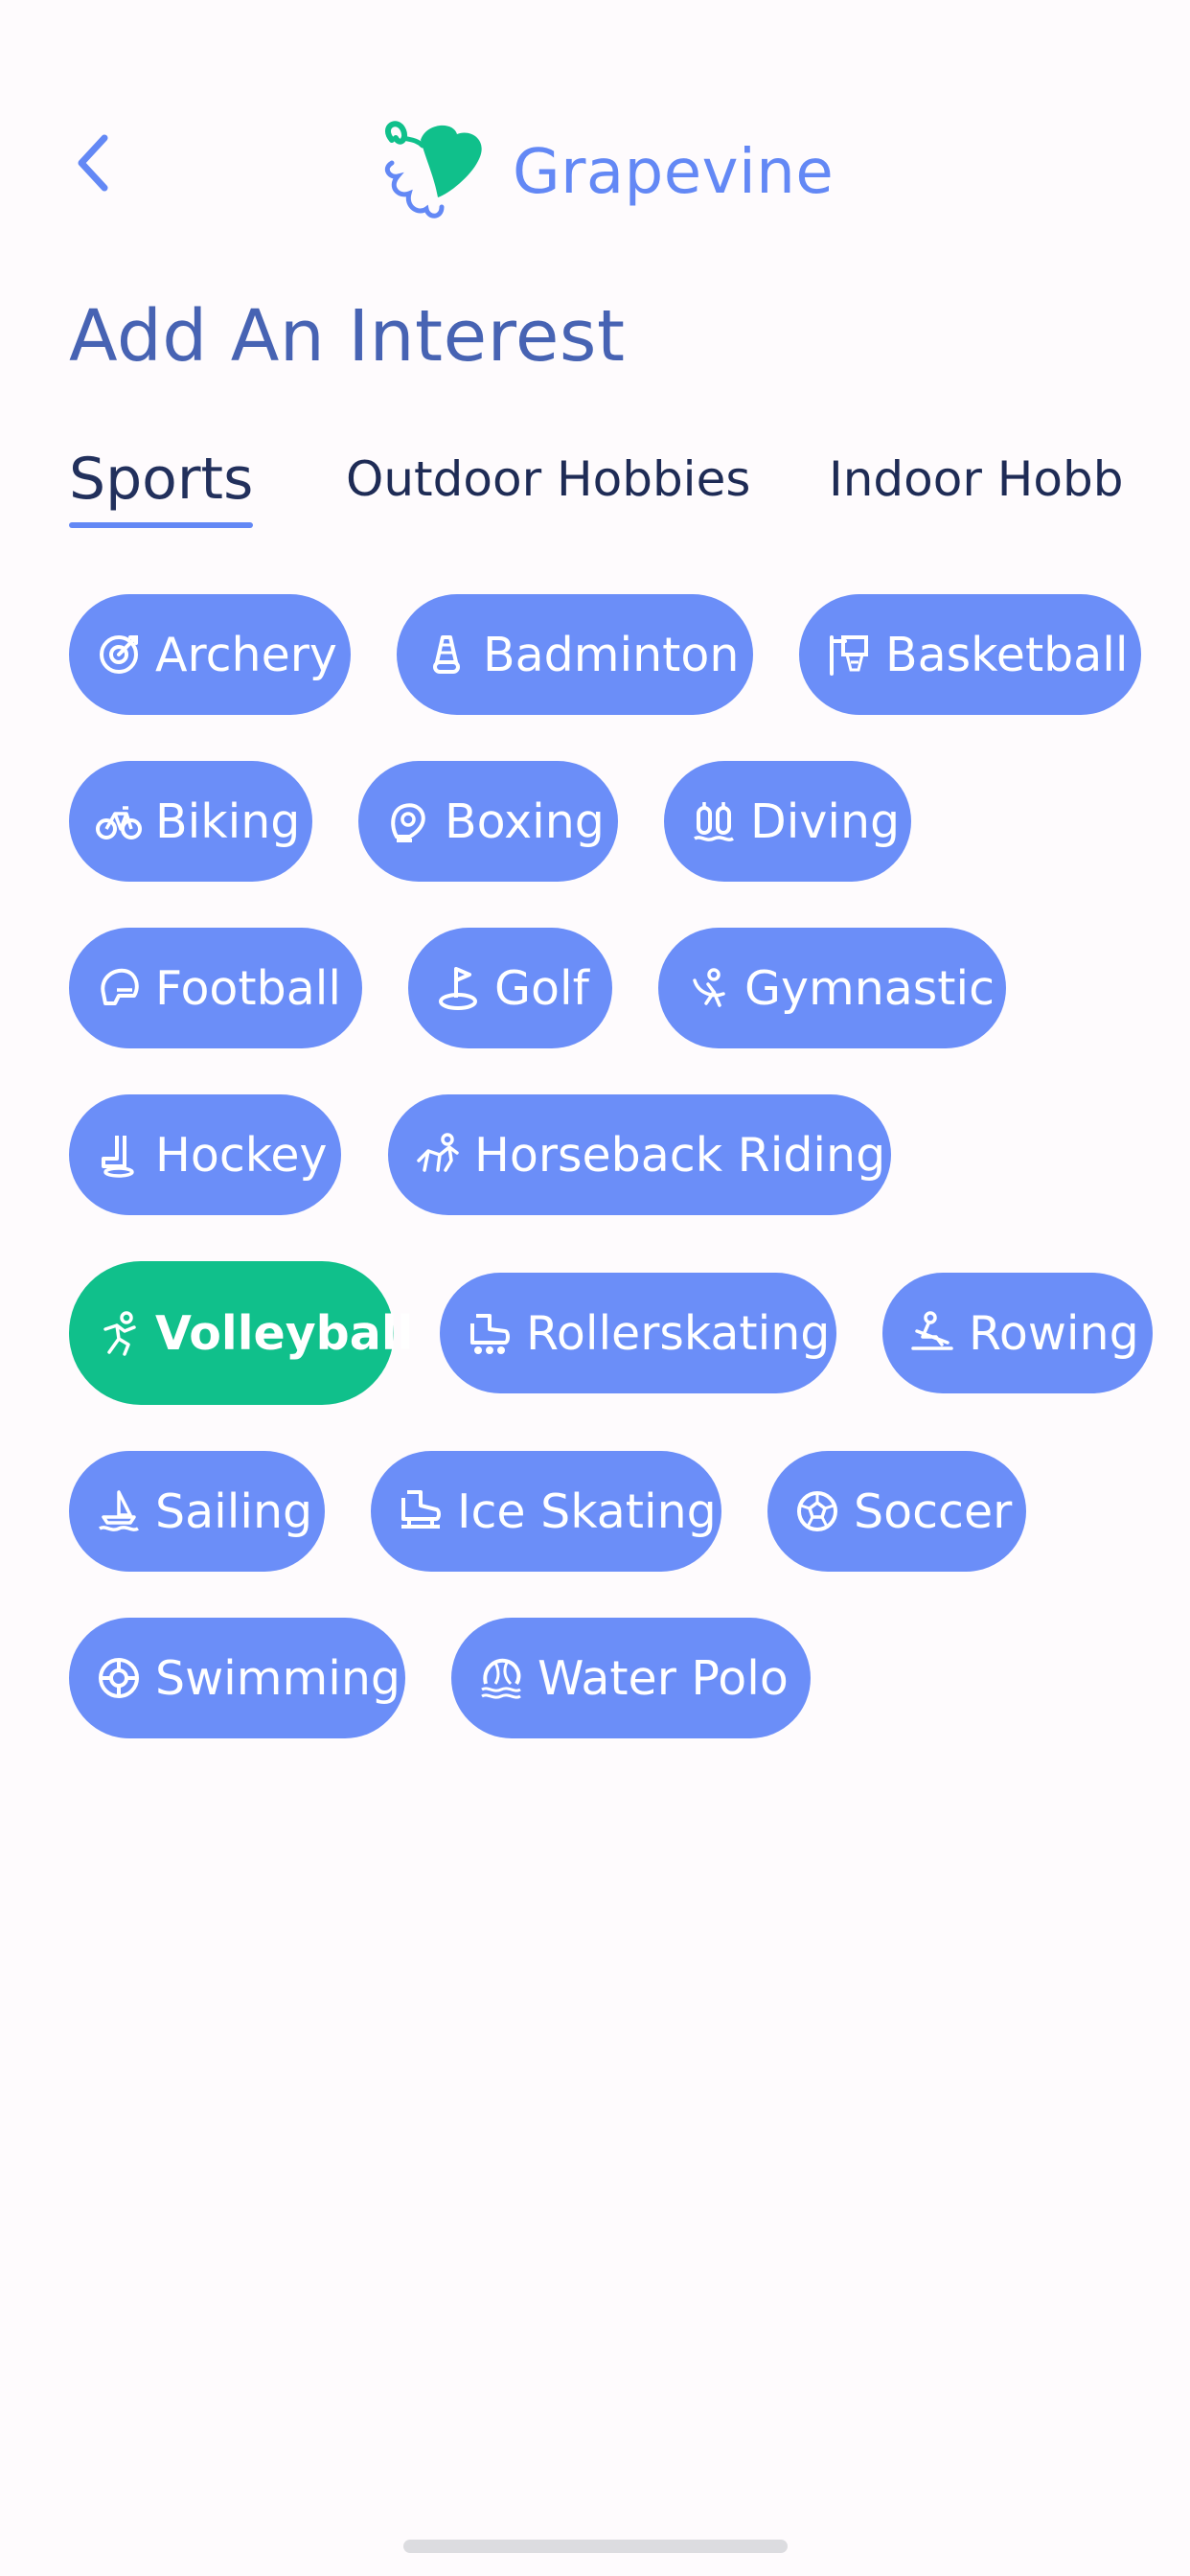  I want to click on sailboat-icon, so click(119, 1511).